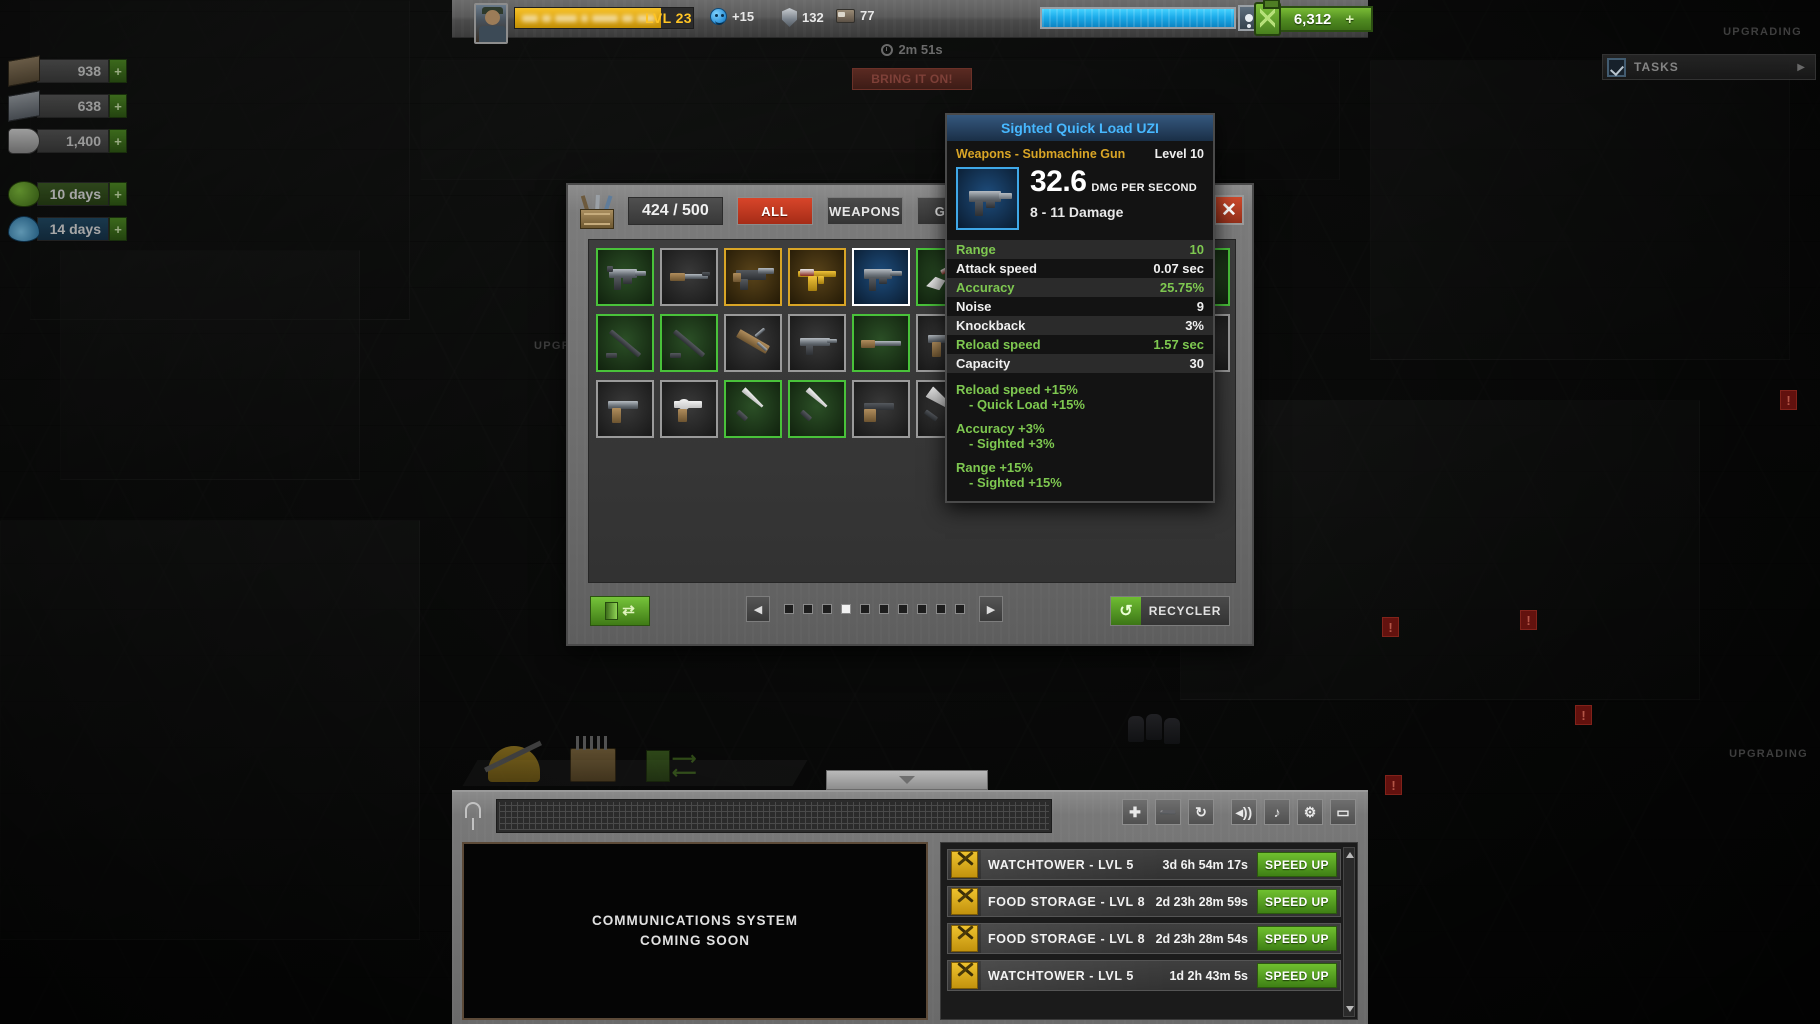 The height and width of the screenshot is (1024, 1820). What do you see at coordinates (1196, 249) in the screenshot?
I see `tooltip-stat-value: 10` at bounding box center [1196, 249].